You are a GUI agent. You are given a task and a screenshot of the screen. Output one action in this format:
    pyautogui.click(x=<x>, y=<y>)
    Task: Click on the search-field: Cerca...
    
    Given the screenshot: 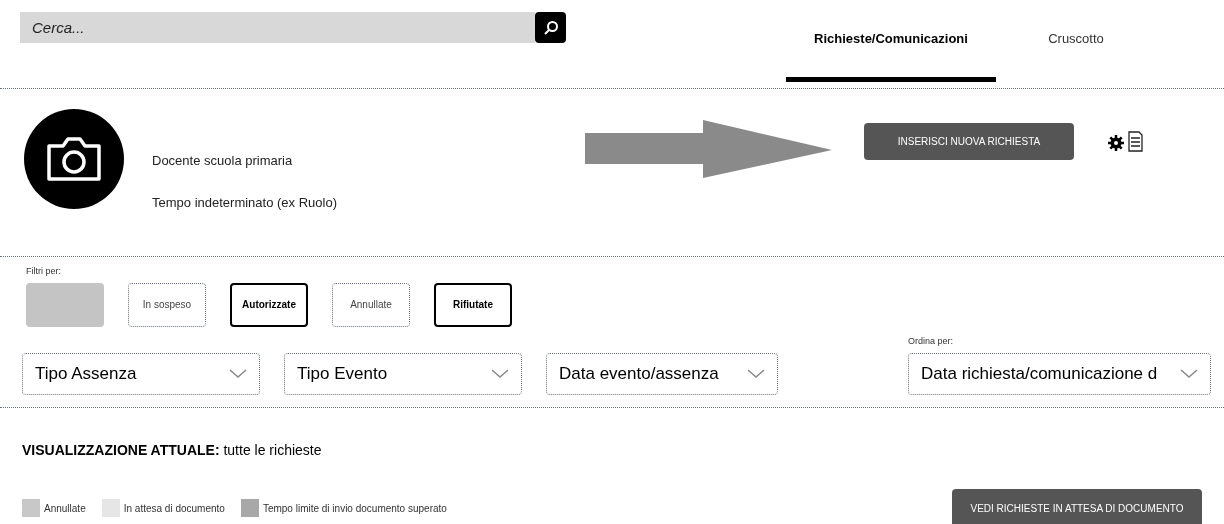 What is the action you would take?
    pyautogui.click(x=277, y=27)
    